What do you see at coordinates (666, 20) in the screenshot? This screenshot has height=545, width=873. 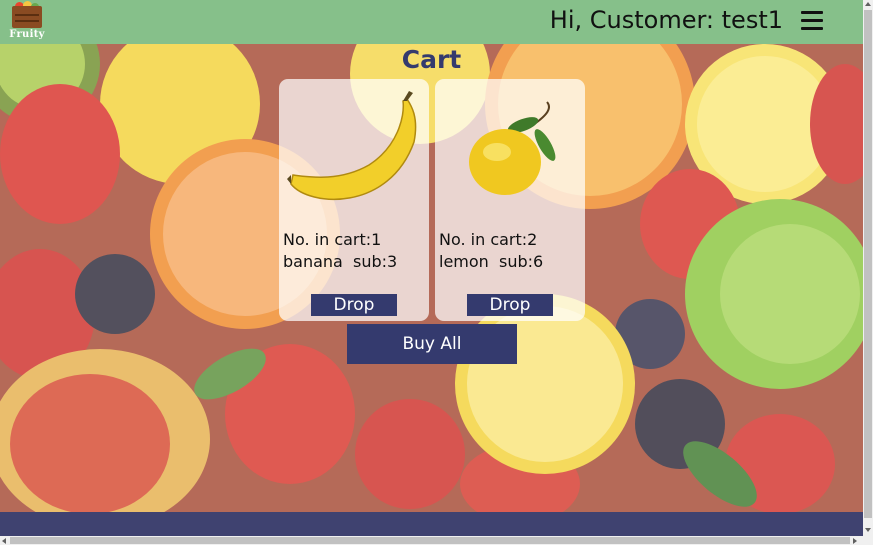 I see `customer-greeting: Hi, Customer: test1` at bounding box center [666, 20].